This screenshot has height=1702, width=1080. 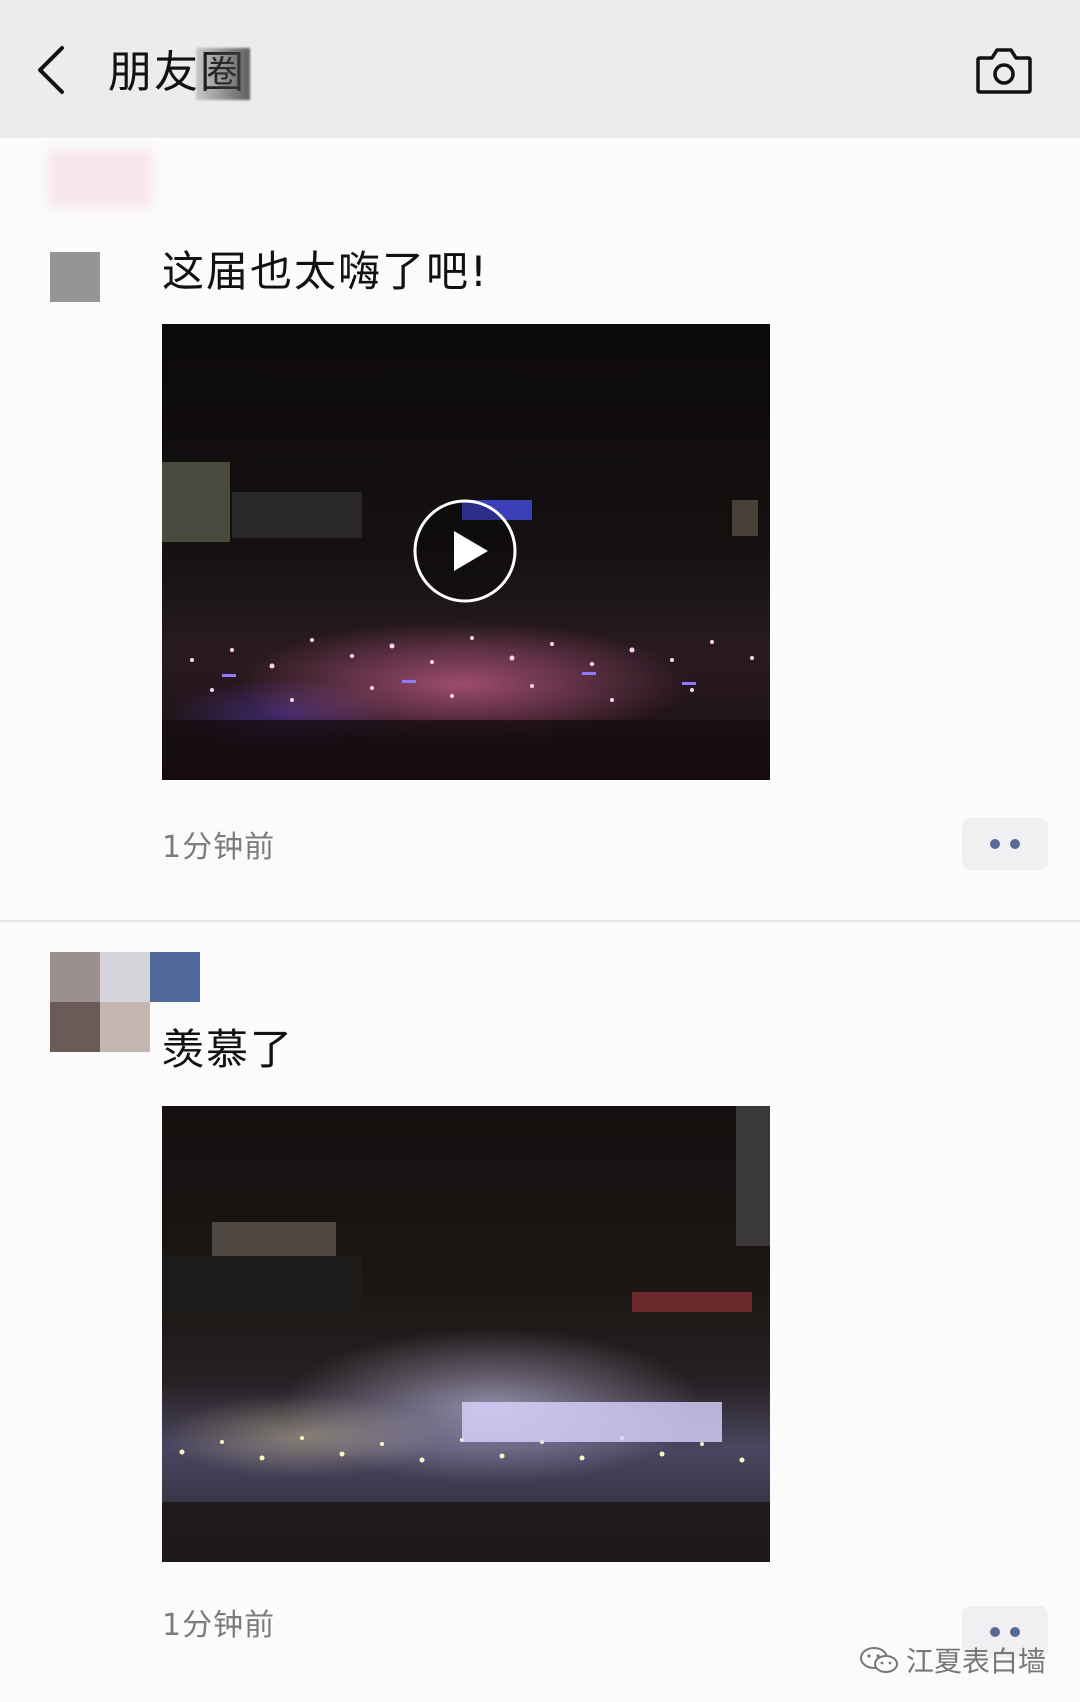 I want to click on watermark: 江夏表白墙, so click(x=952, y=1660).